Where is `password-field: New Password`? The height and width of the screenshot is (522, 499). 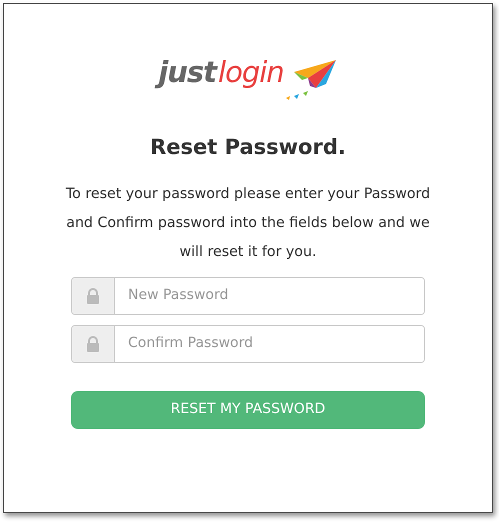 password-field: New Password is located at coordinates (248, 295).